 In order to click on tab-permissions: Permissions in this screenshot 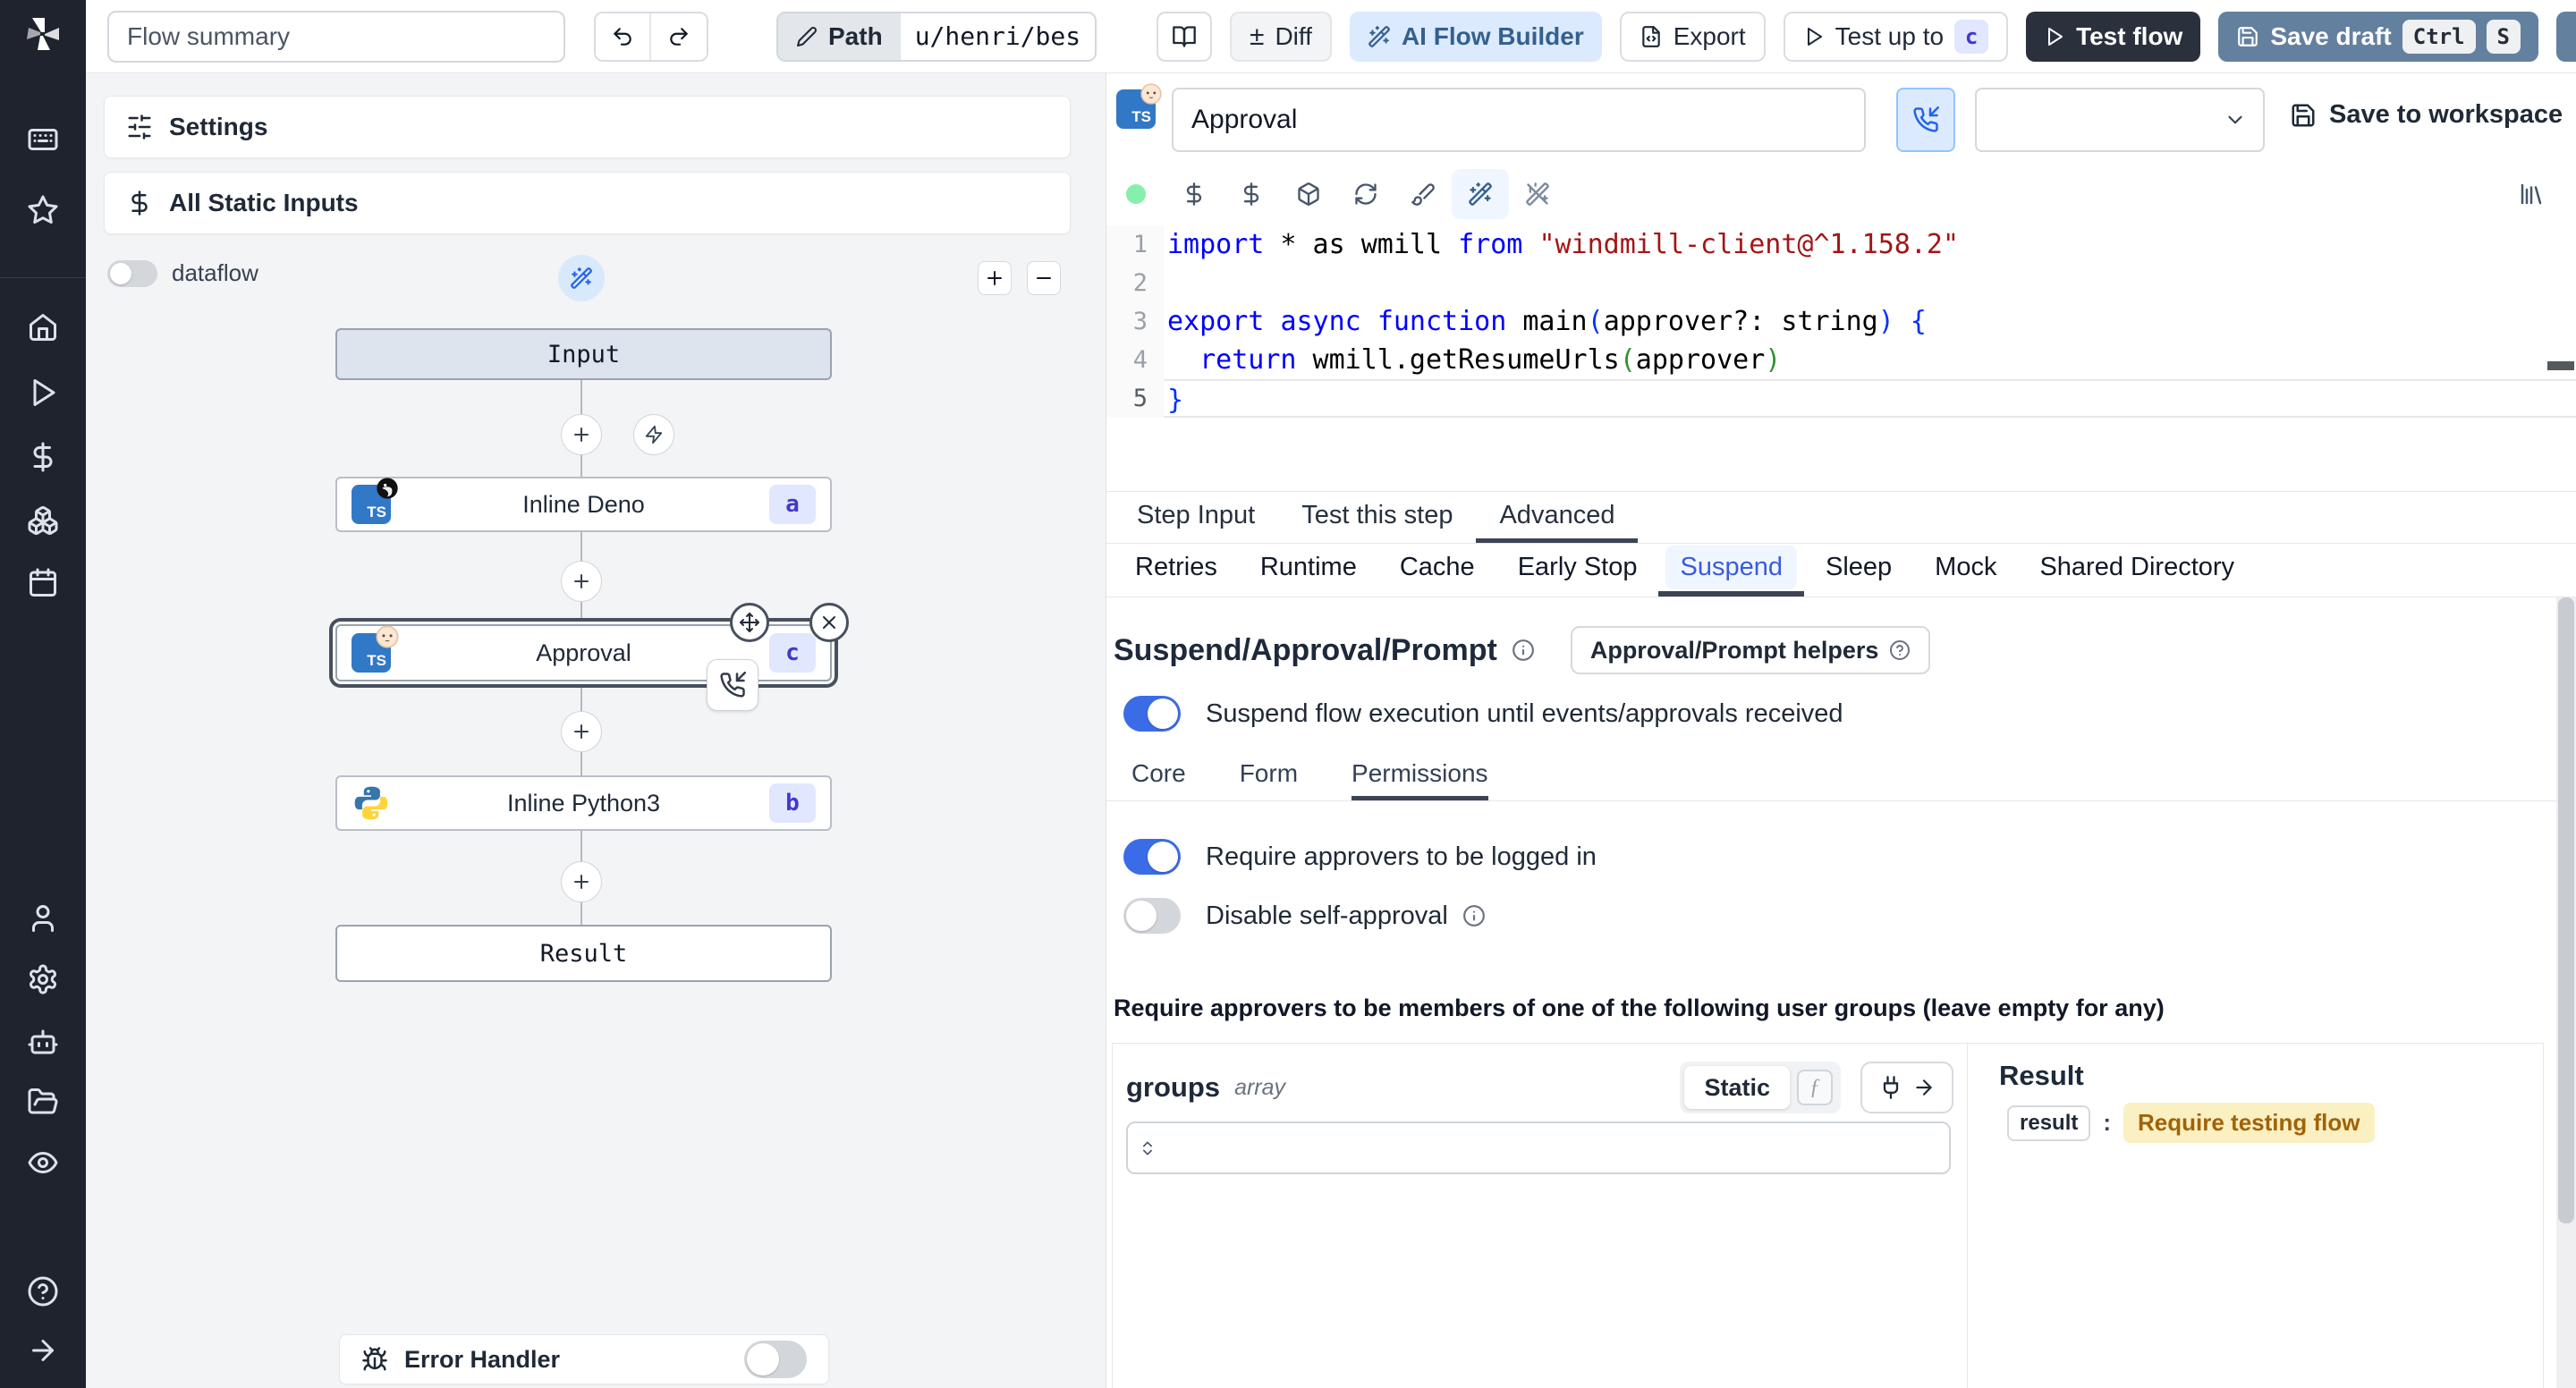, I will do `click(1420, 776)`.